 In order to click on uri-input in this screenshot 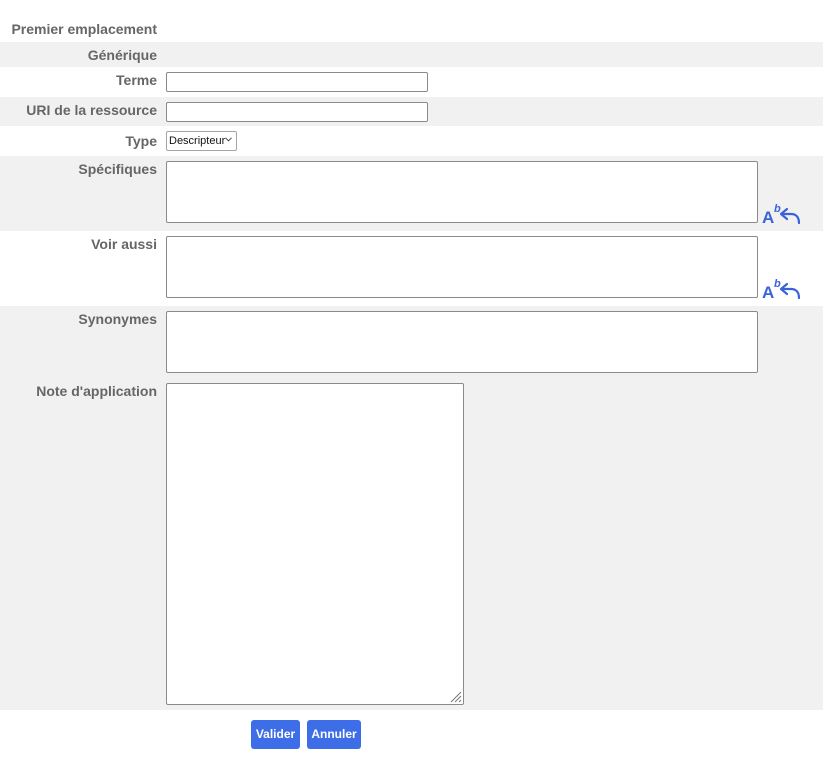, I will do `click(297, 112)`.